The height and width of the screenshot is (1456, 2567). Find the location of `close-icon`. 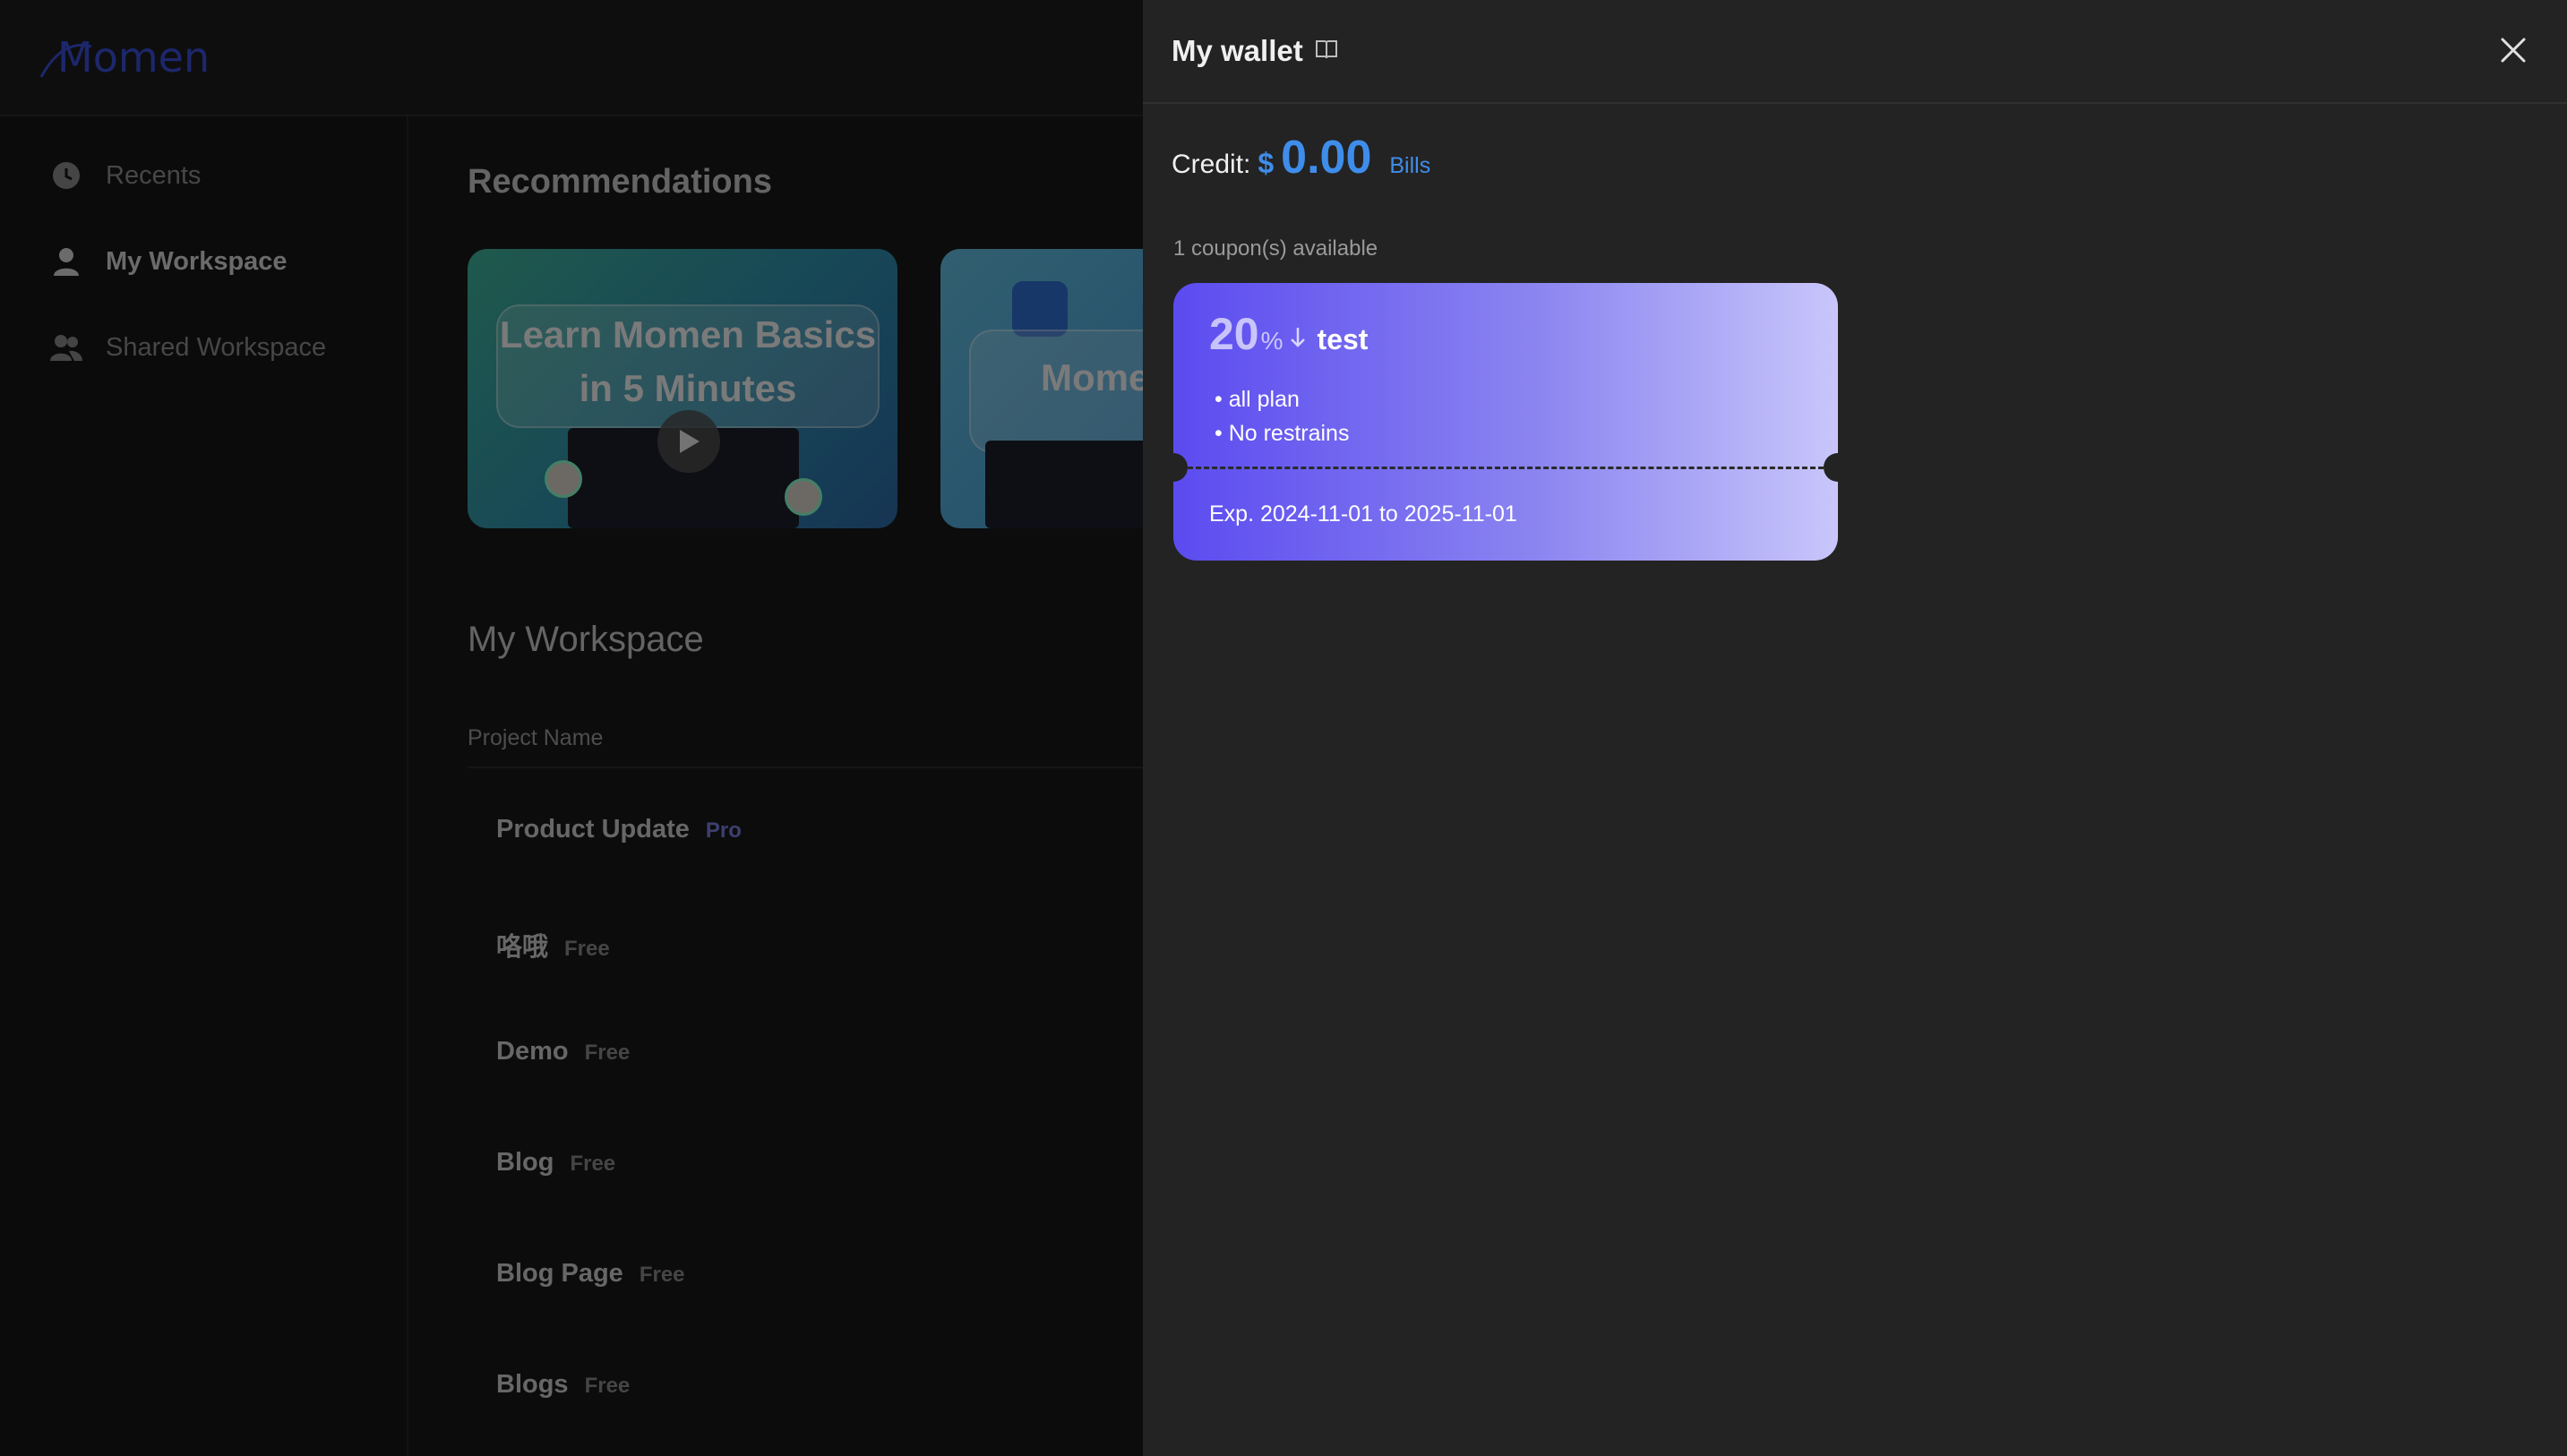

close-icon is located at coordinates (2513, 50).